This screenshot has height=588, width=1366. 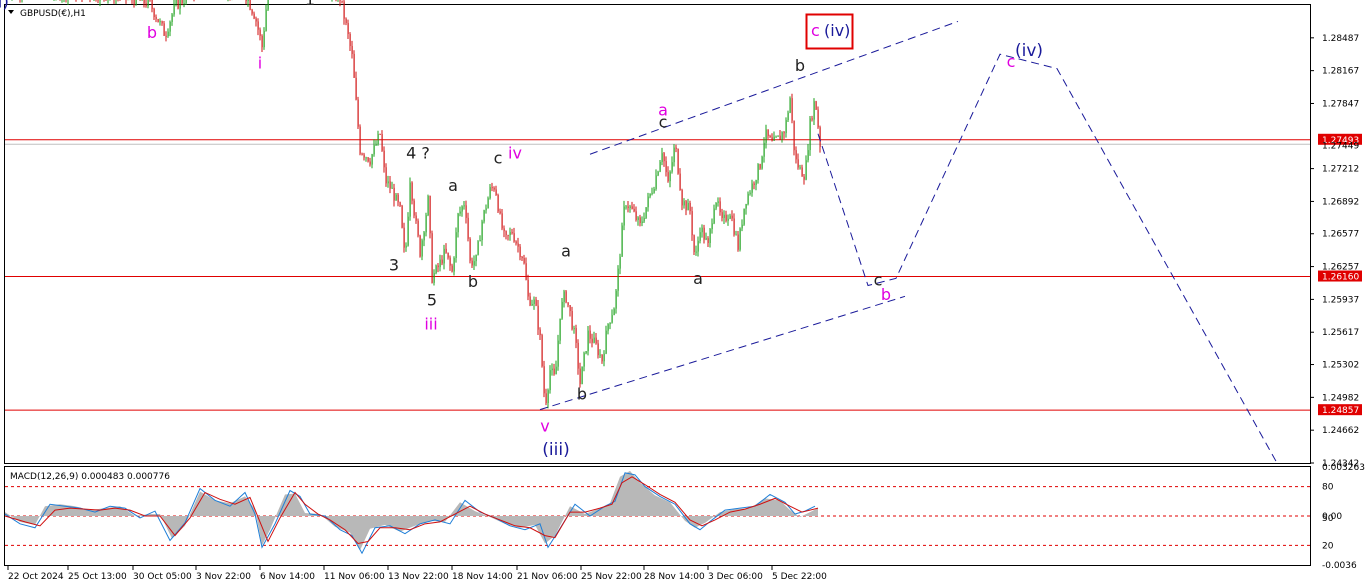 I want to click on time-tick-label: 3 Nov 22:00, so click(x=223, y=577).